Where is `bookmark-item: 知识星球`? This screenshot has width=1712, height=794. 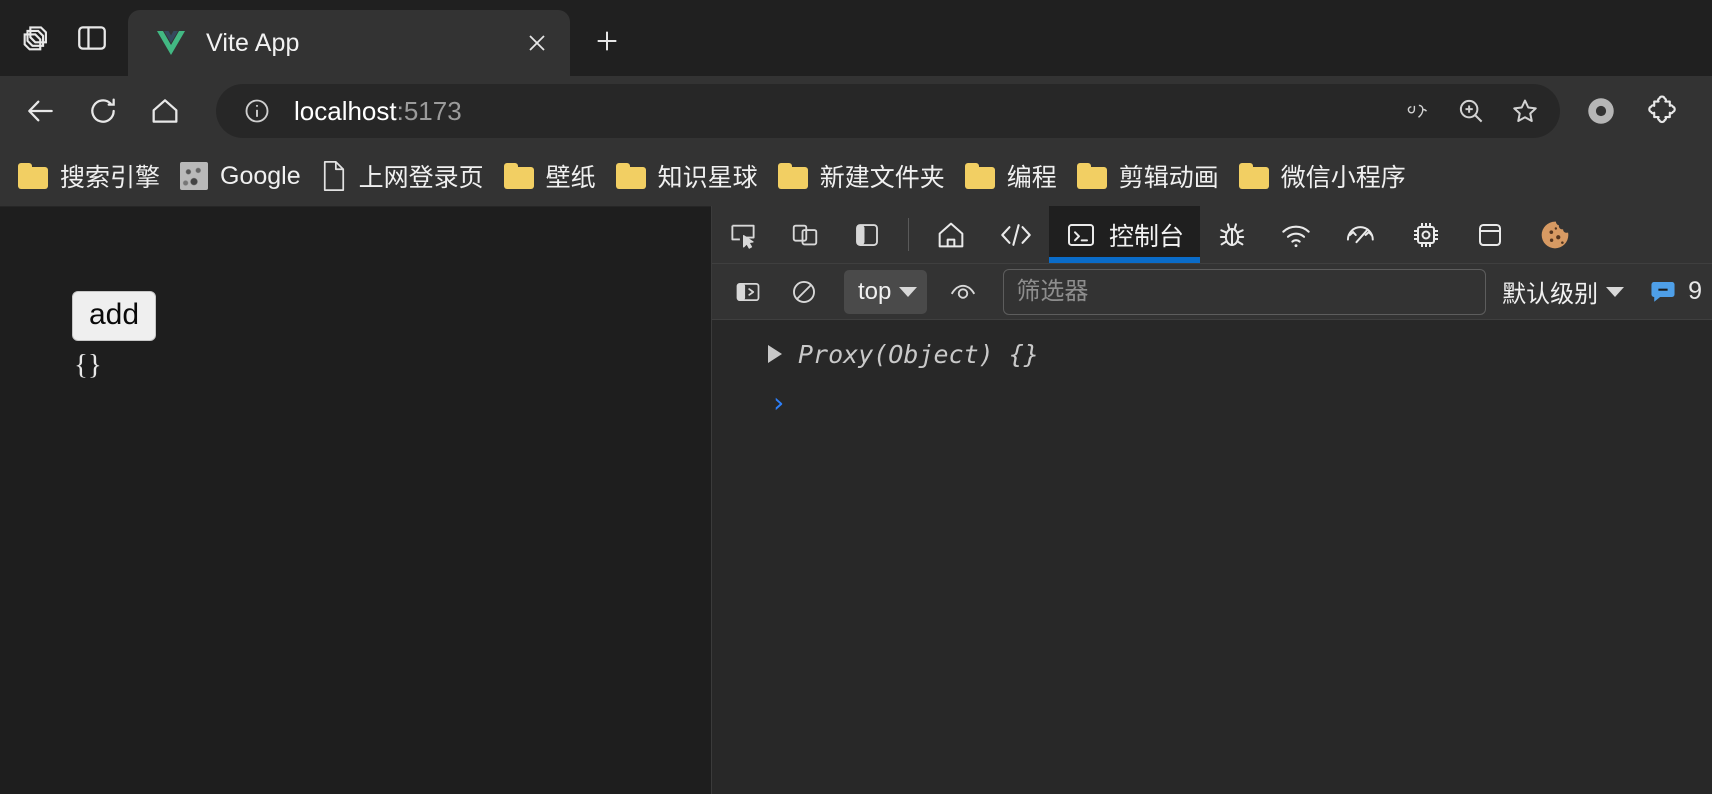 bookmark-item: 知识星球 is located at coordinates (687, 176).